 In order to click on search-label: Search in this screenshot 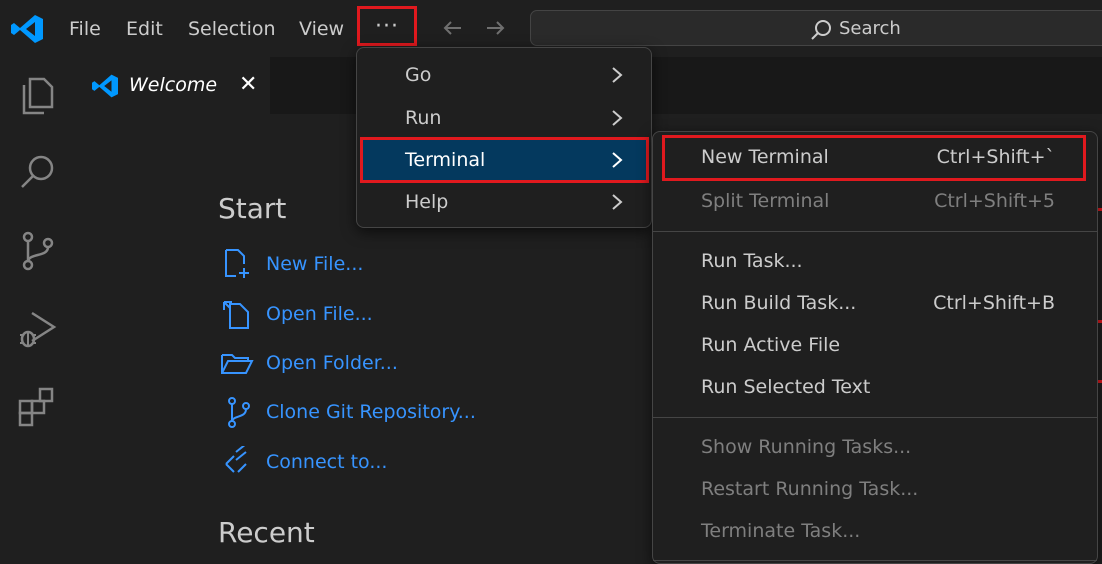, I will do `click(870, 28)`.